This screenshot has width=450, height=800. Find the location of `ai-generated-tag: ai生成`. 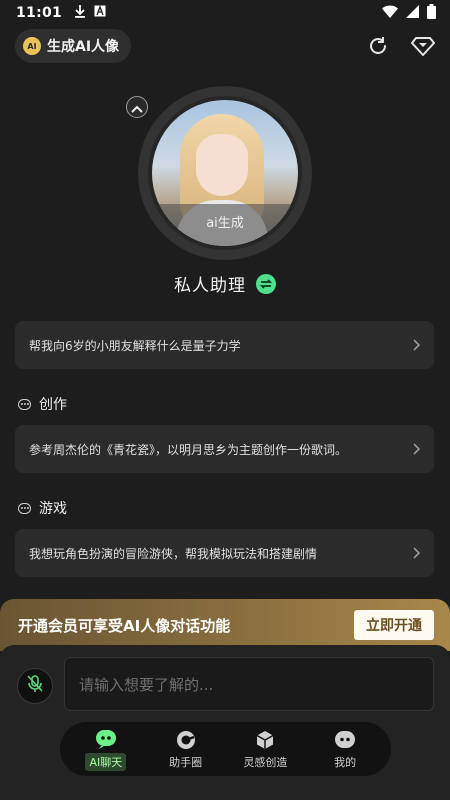

ai-generated-tag: ai生成 is located at coordinates (225, 225).